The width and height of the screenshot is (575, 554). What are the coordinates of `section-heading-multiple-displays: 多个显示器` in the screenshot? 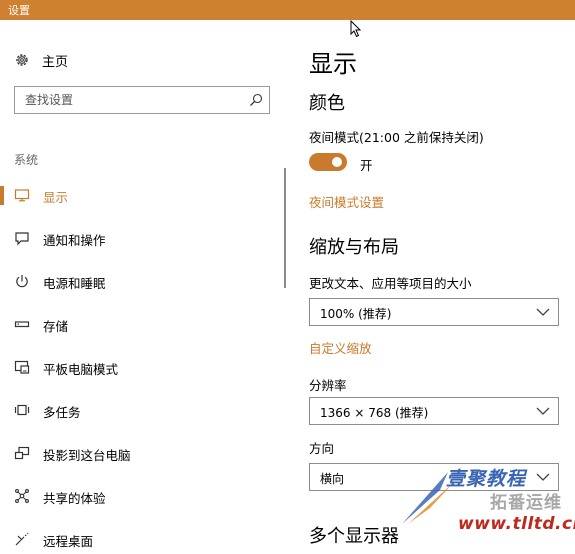 It's located at (354, 536).